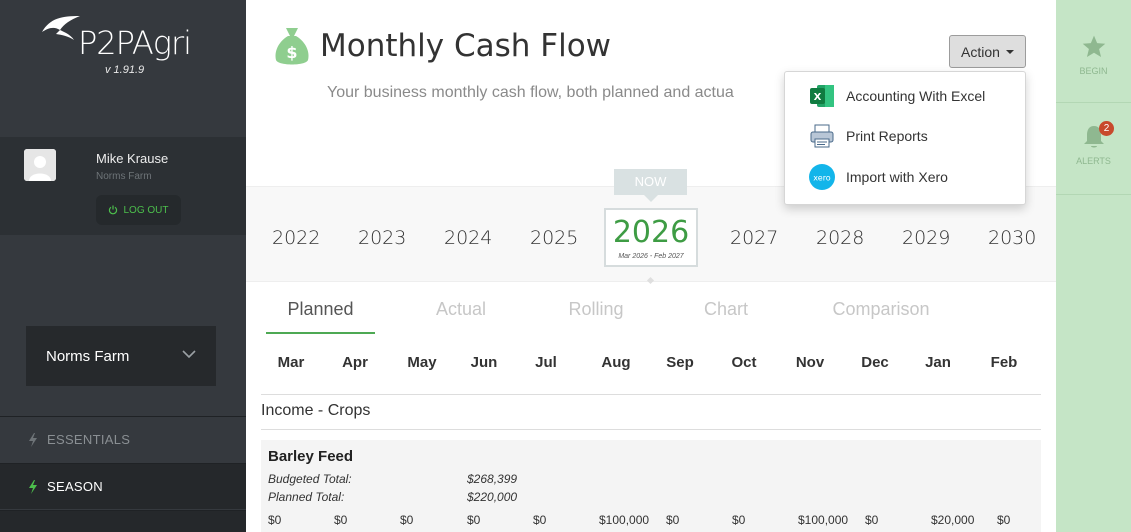 Image resolution: width=1131 pixels, height=532 pixels. I want to click on app-version: v 1.91.9, so click(125, 70).